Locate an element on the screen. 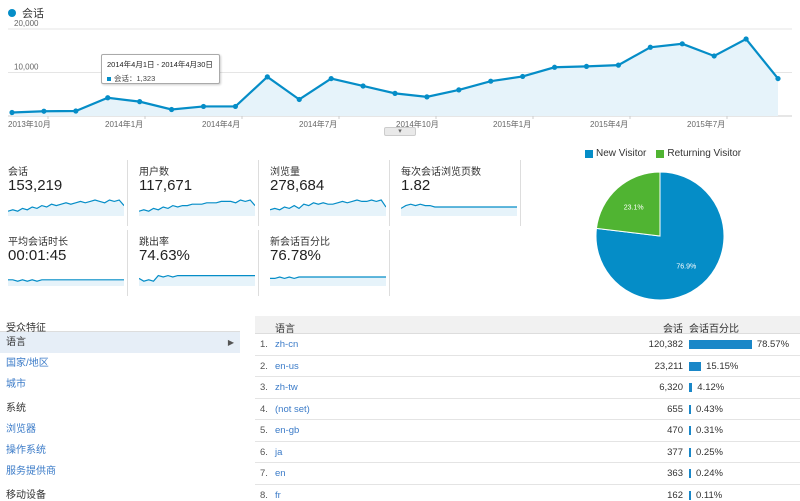 The width and height of the screenshot is (800, 501). metric-card: 跳出率 74.63% is located at coordinates (195, 263).